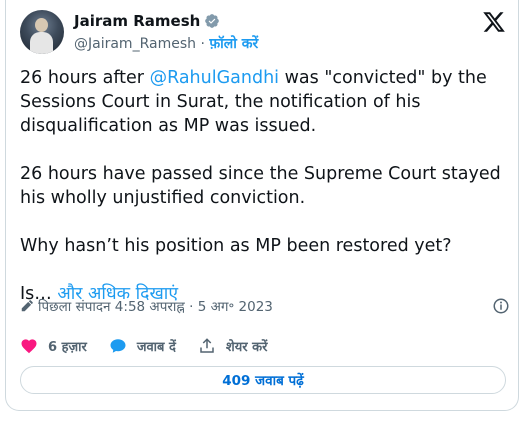 The image size is (530, 428). Describe the element at coordinates (27, 306) in the screenshot. I see `pencil-icon` at that location.